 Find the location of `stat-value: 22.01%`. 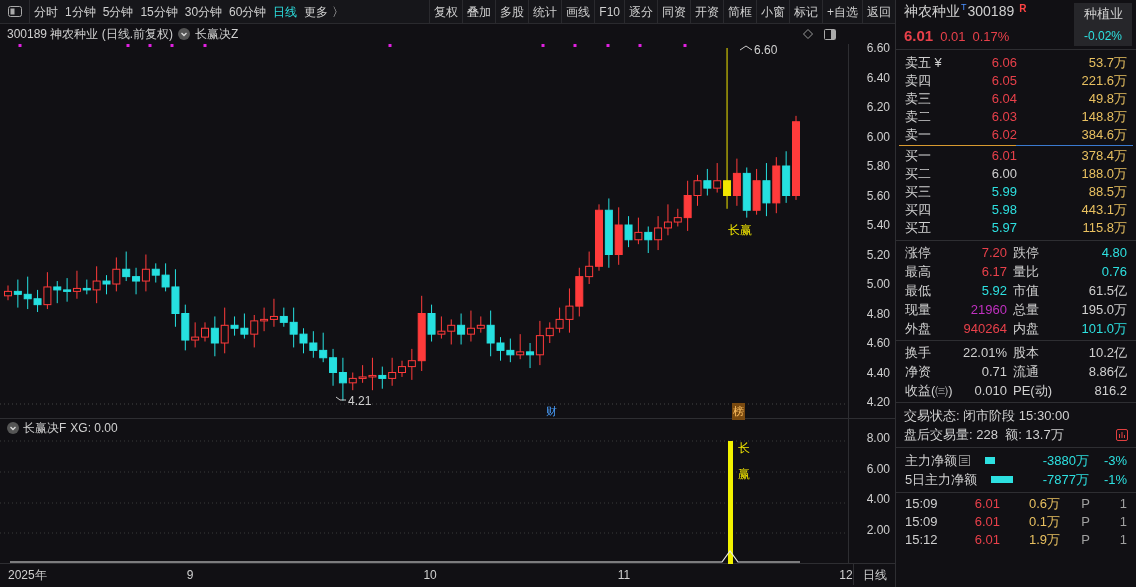

stat-value: 22.01% is located at coordinates (984, 352).